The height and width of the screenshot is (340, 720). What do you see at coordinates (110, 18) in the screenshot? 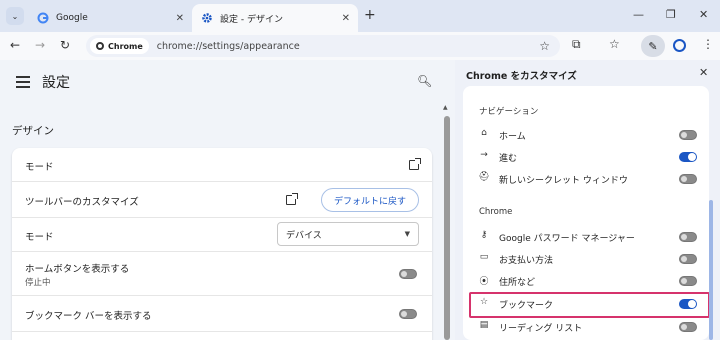
I see `tab-google: Google ✕` at bounding box center [110, 18].